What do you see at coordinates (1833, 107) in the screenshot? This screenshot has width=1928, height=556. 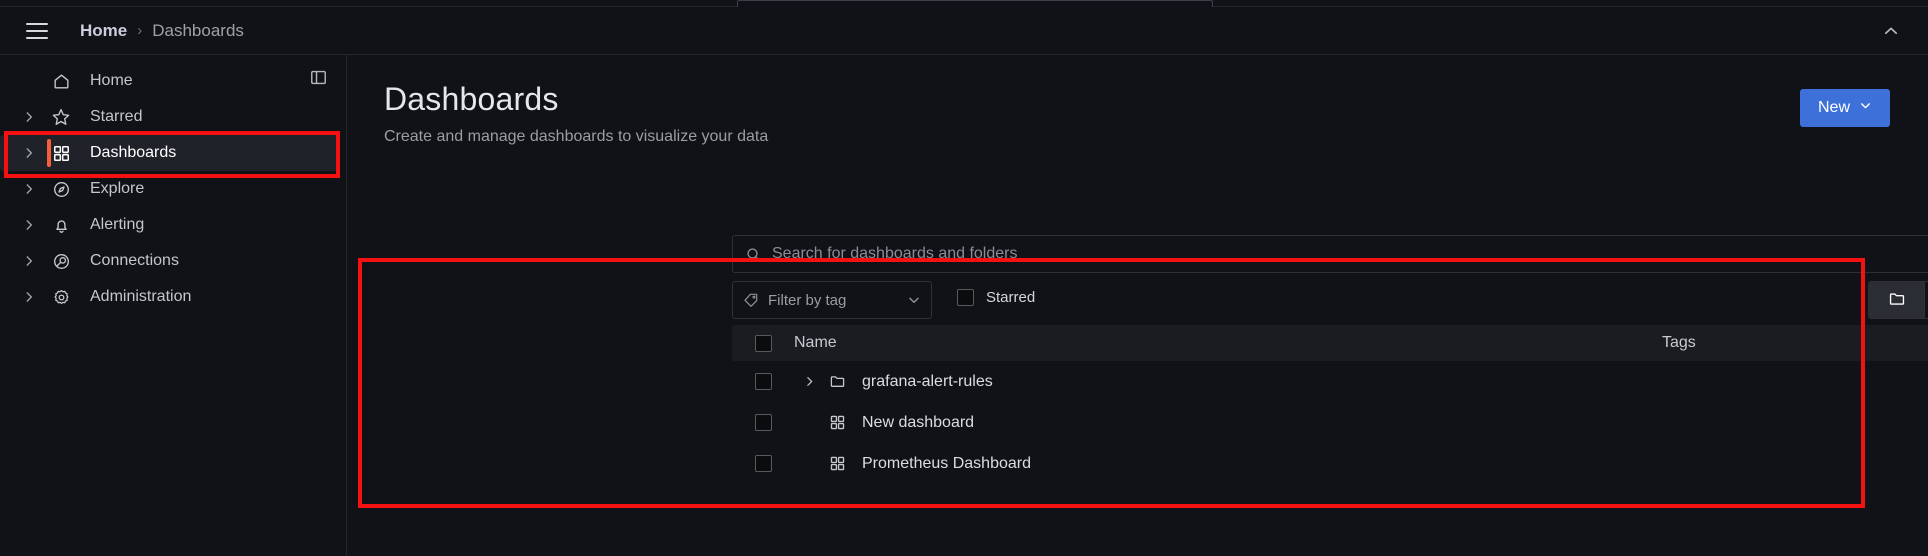 I see `new-button-label: New` at bounding box center [1833, 107].